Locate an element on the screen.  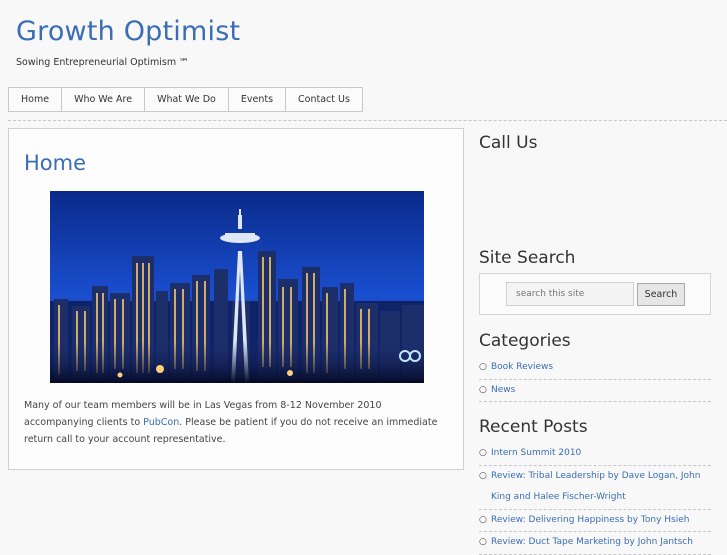
recent-posts-heading: Recent Posts is located at coordinates (533, 427).